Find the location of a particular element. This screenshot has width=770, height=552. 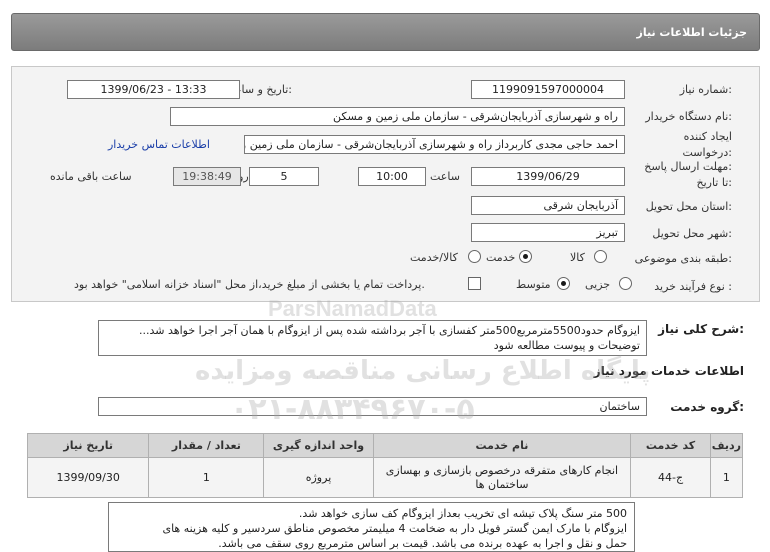

city-label: شهر محل تحویل: is located at coordinates (692, 233).